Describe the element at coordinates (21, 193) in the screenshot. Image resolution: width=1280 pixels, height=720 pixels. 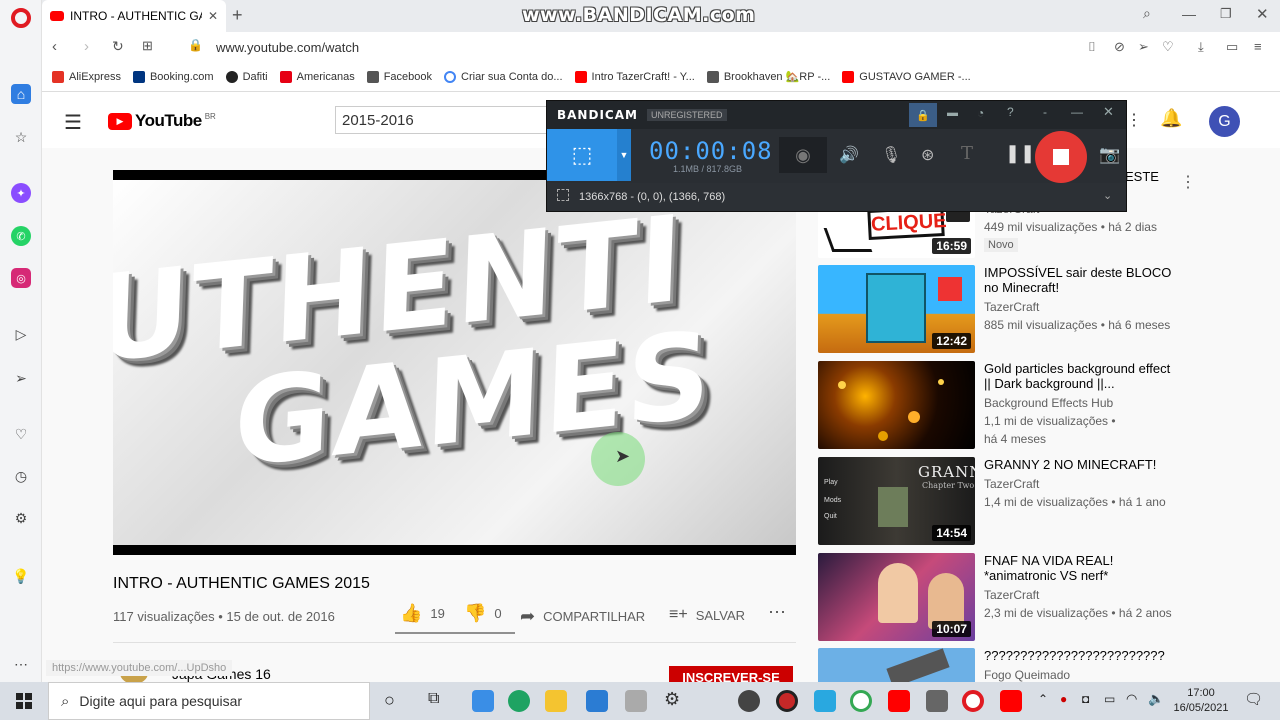
I see `messenger-icon: ✦` at that location.